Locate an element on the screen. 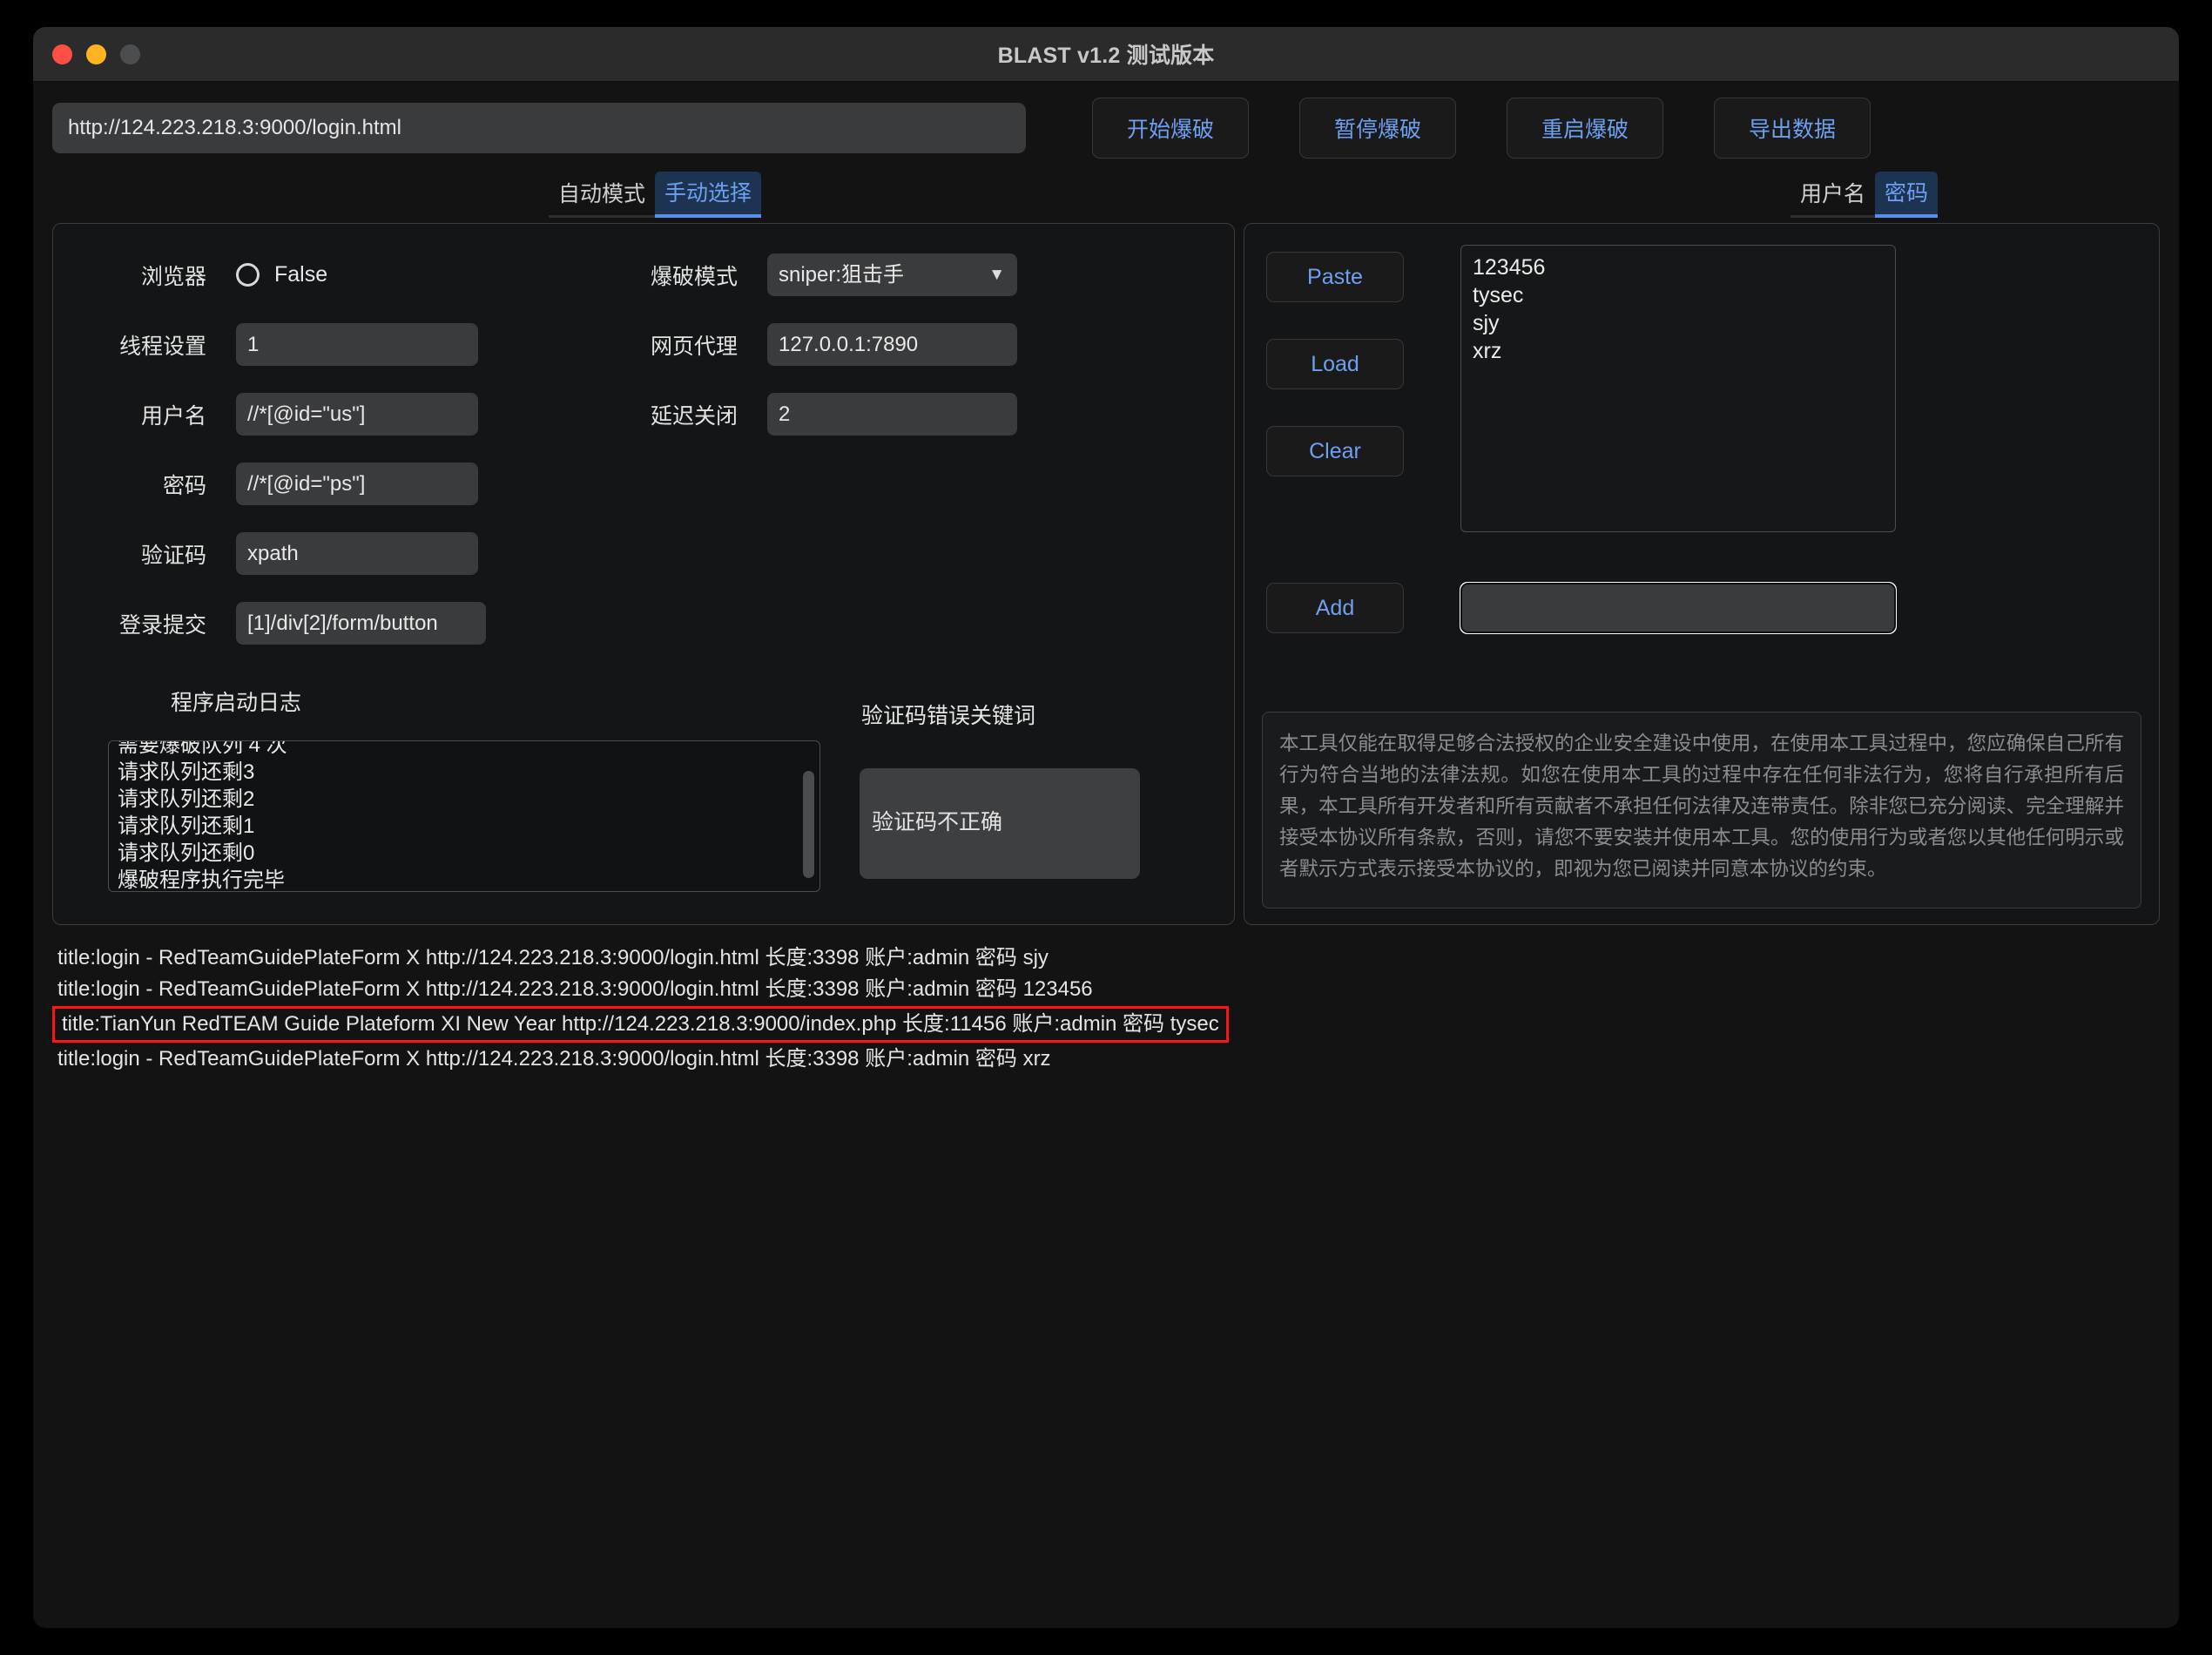  tab-strip: 自动模式 手动选择 用户名 密码 is located at coordinates (1106, 195).